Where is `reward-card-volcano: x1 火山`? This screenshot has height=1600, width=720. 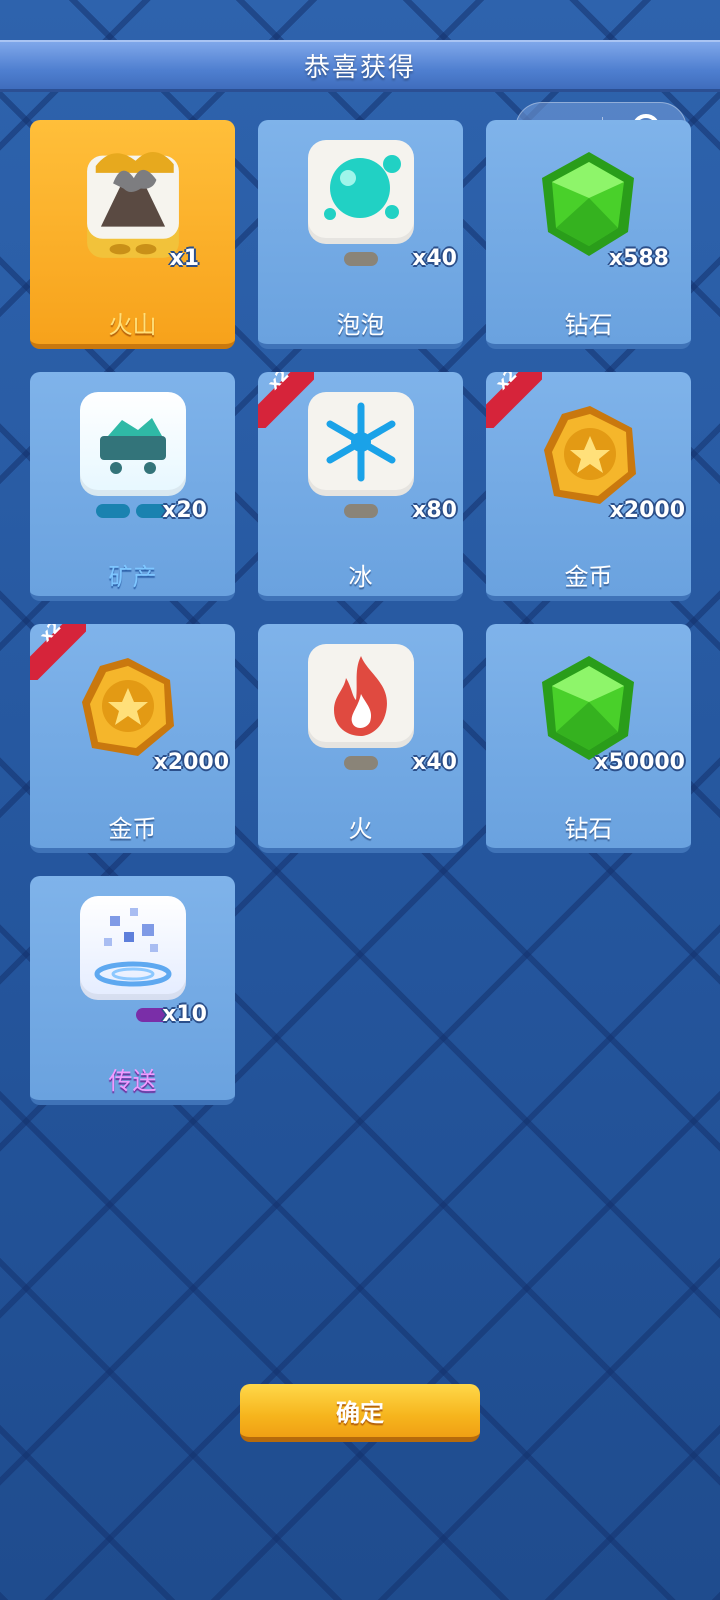
reward-card-volcano: x1 火山 is located at coordinates (132, 234).